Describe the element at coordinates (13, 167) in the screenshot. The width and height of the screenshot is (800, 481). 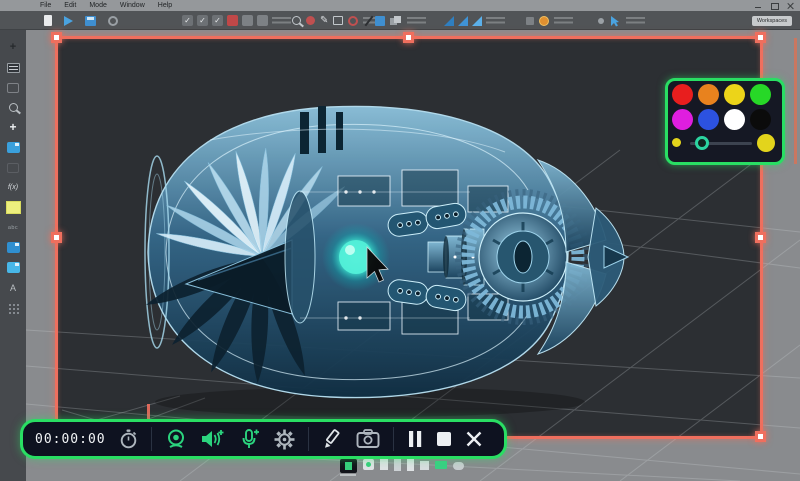
I see `ghost-tool-icon` at that location.